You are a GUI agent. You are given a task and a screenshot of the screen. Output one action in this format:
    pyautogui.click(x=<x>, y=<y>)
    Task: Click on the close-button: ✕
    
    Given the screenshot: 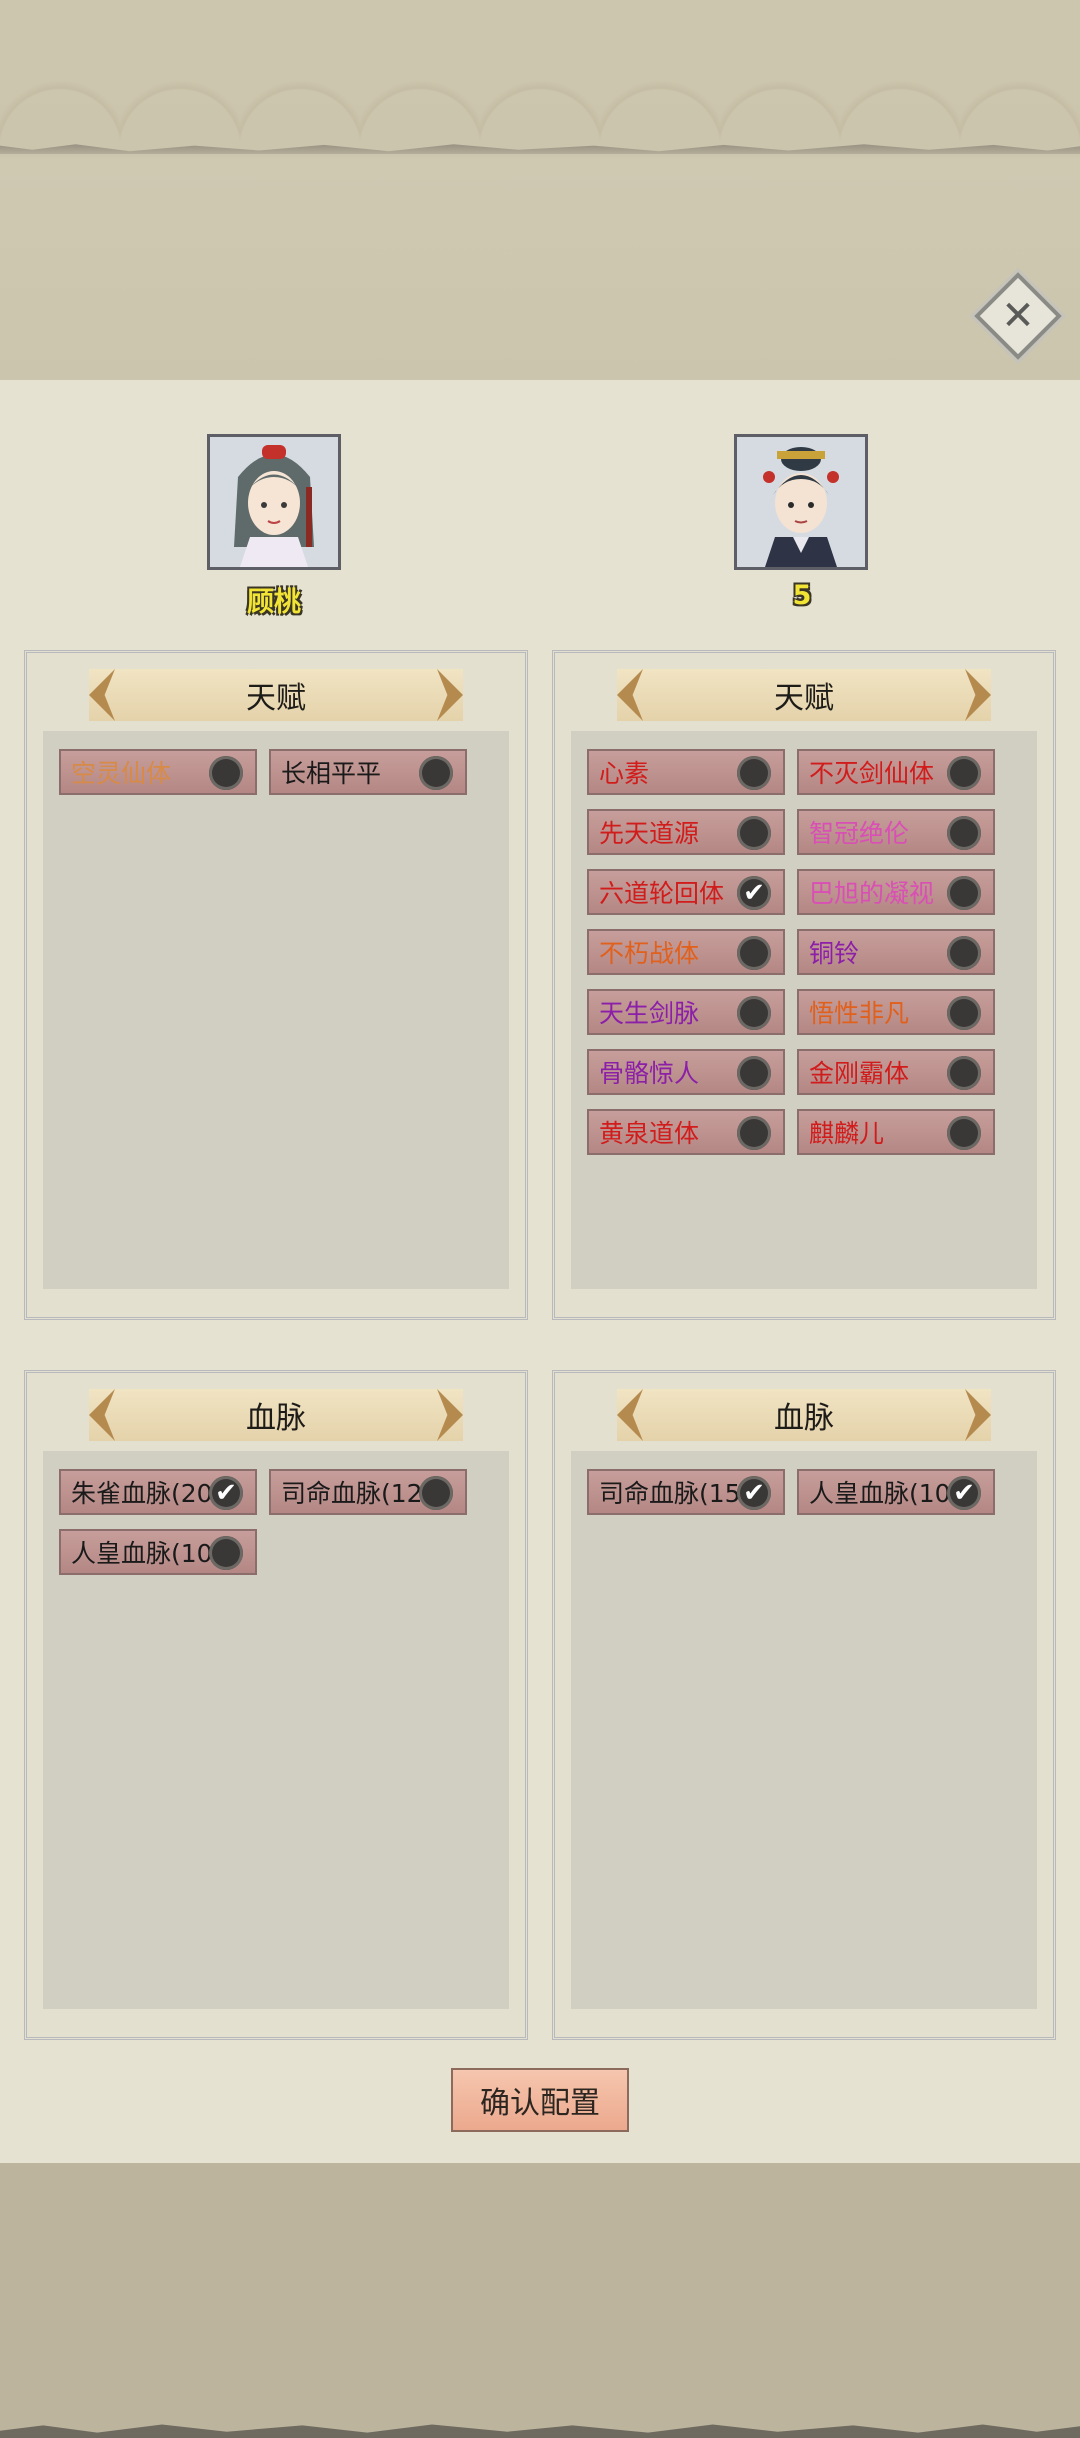 What is the action you would take?
    pyautogui.click(x=1018, y=316)
    